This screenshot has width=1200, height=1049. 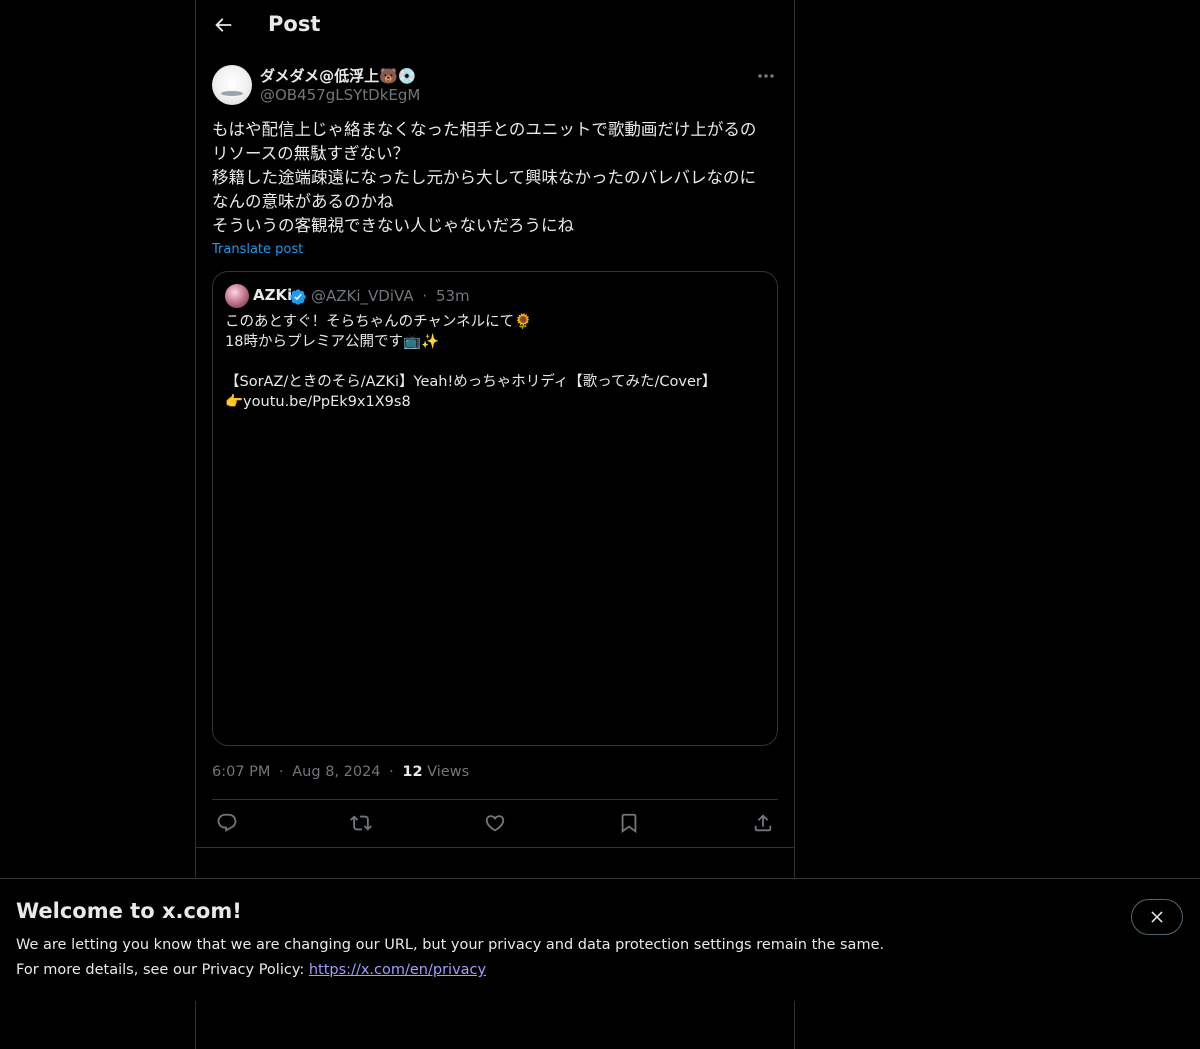 I want to click on privacy-policy-link: https://x.com/en/privacy, so click(x=397, y=970).